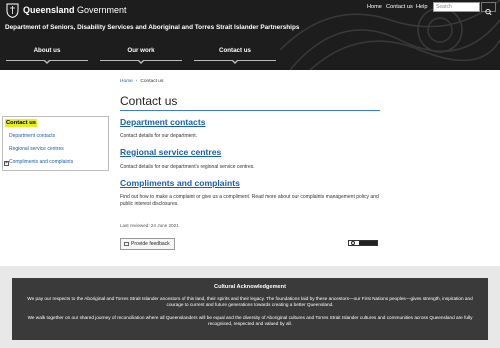  I want to click on utility-link-contact-us: Contact us, so click(399, 7).